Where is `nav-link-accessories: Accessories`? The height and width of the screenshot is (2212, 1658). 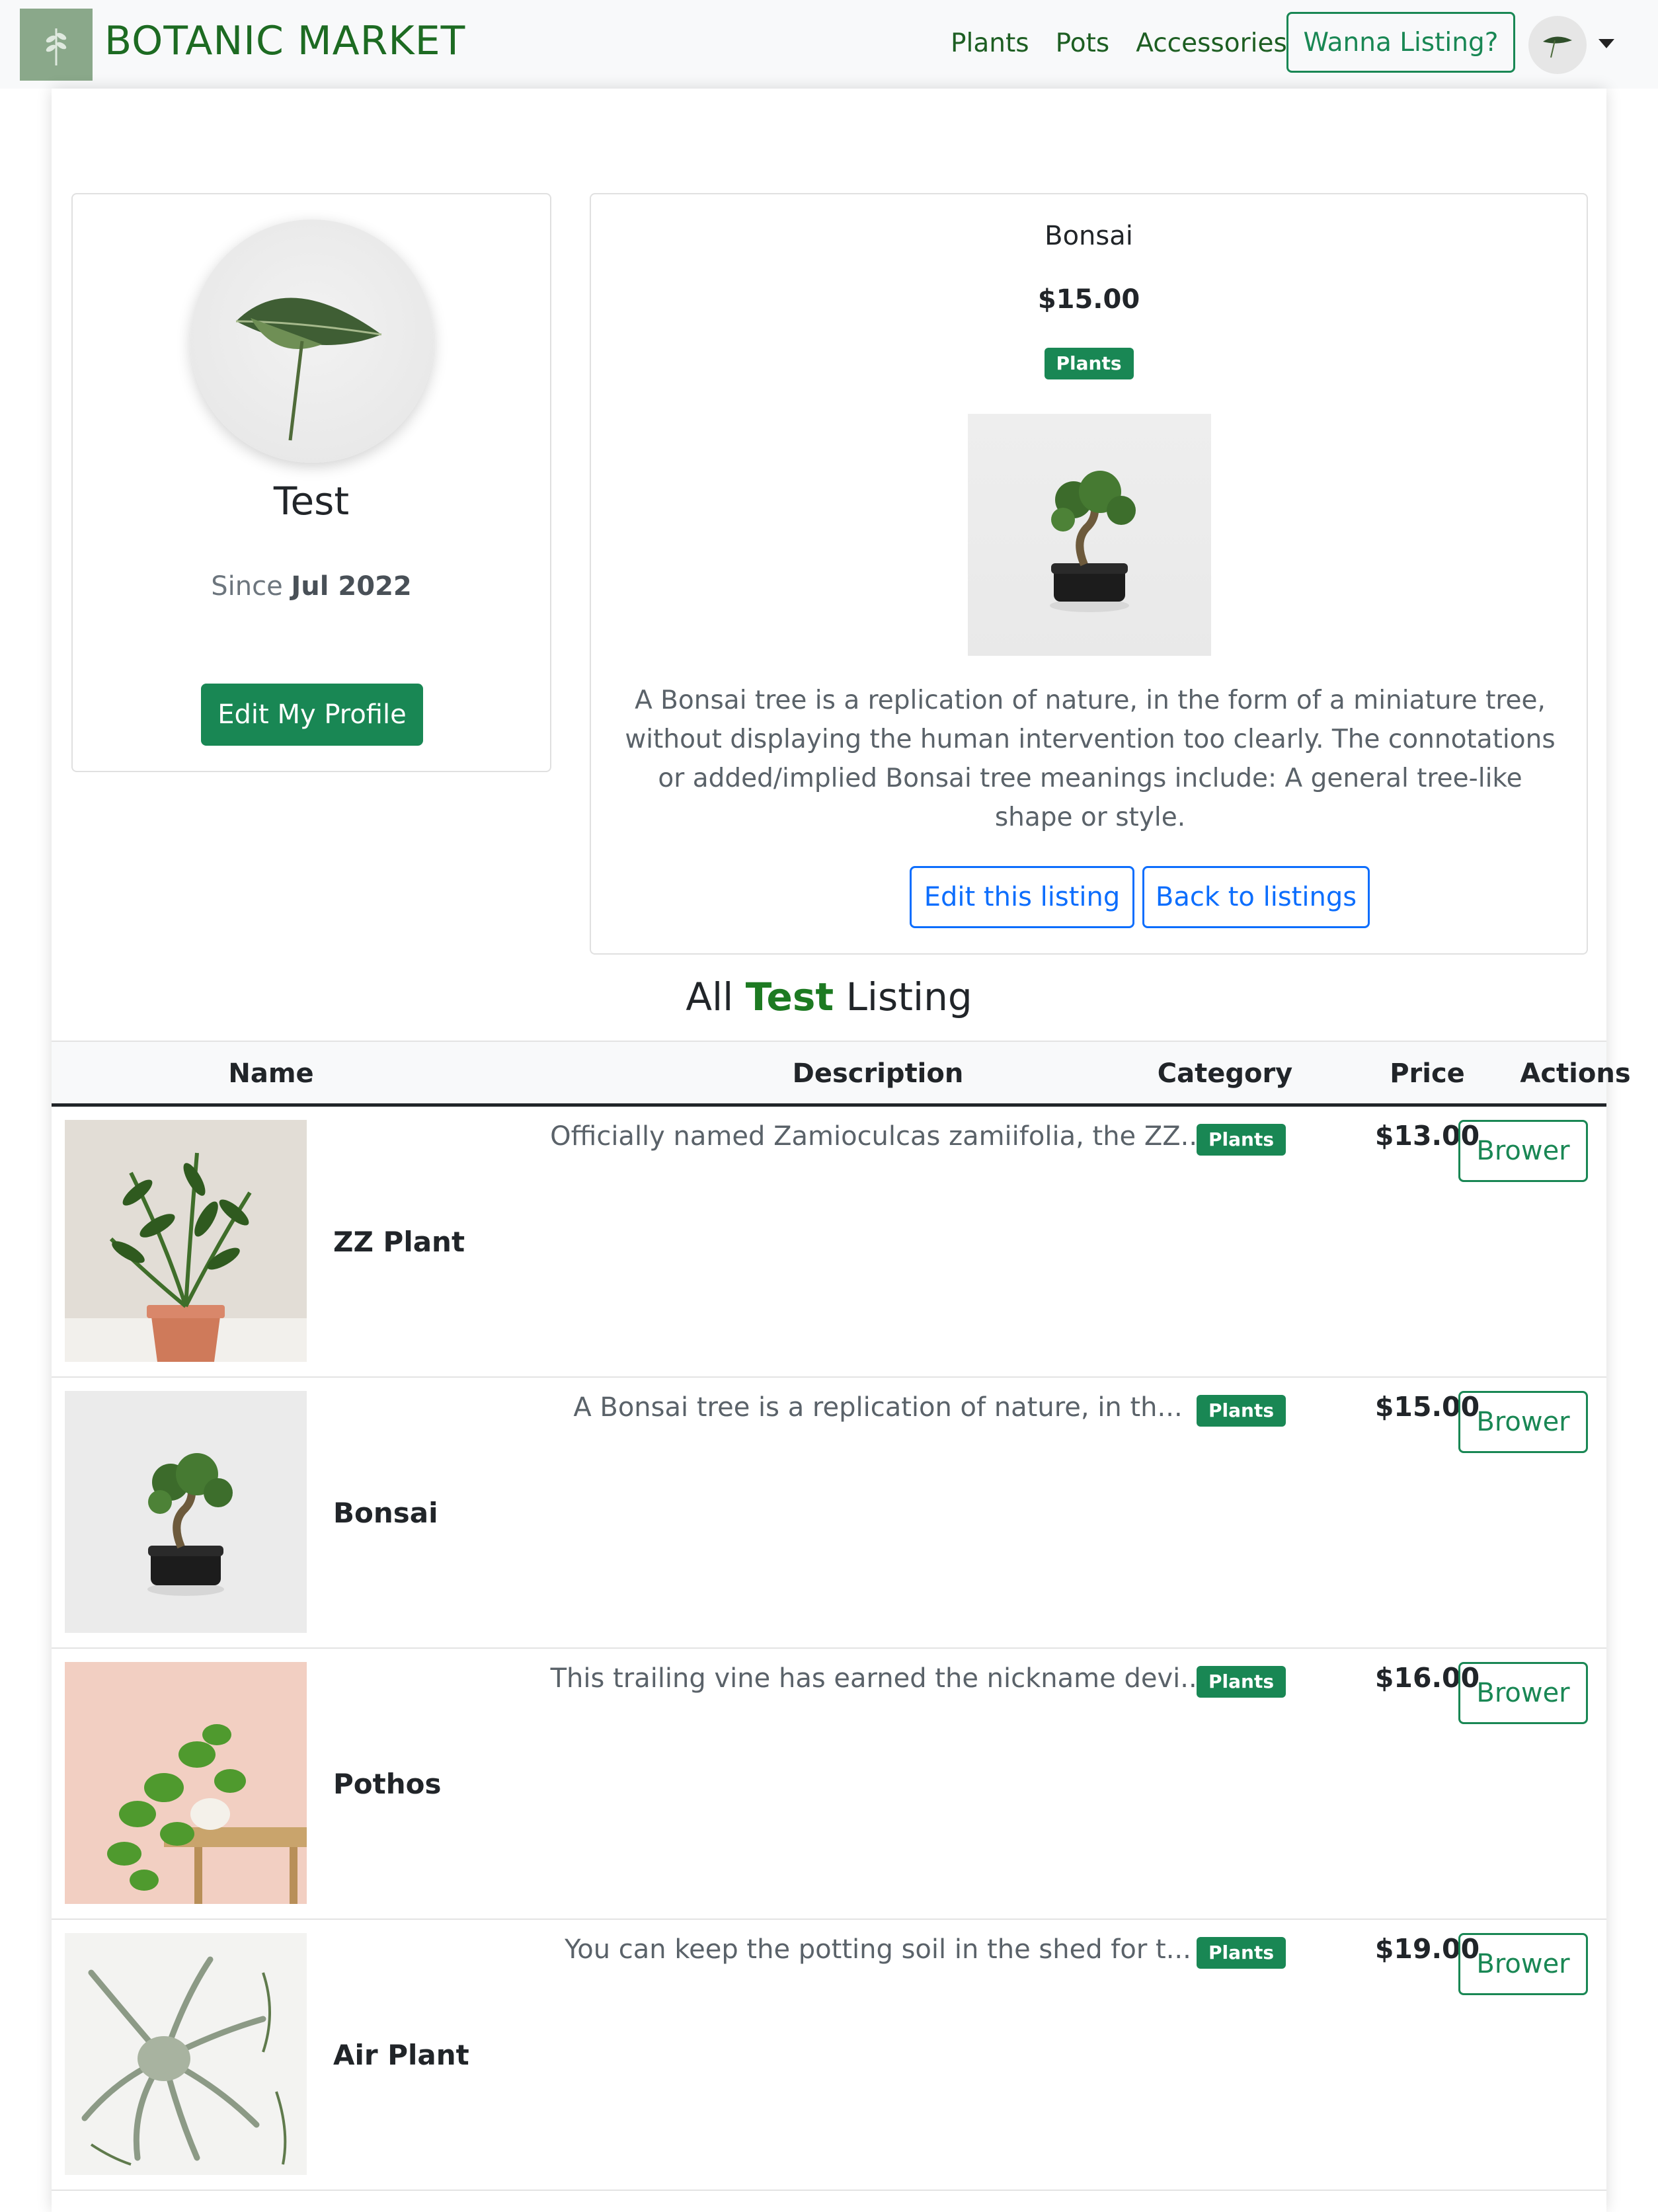
nav-link-accessories: Accessories is located at coordinates (1211, 43).